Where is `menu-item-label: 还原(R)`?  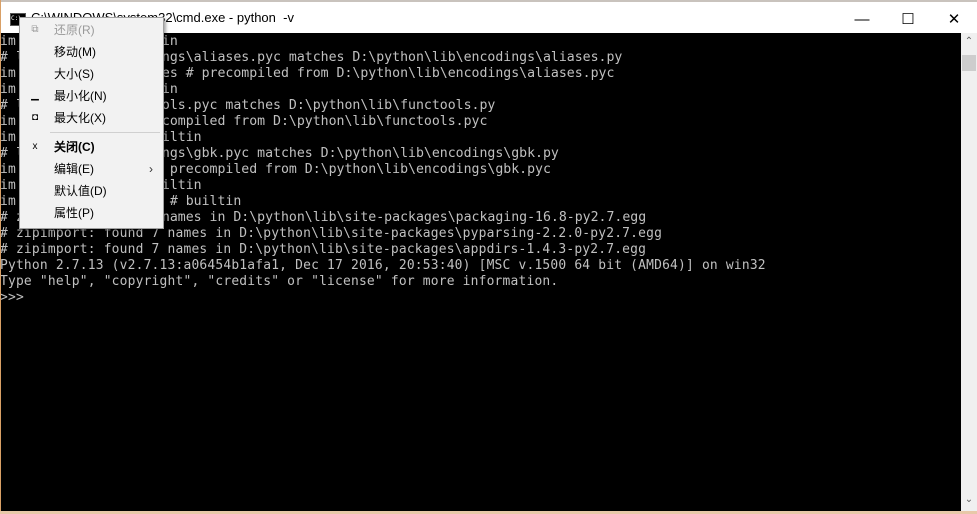 menu-item-label: 还原(R) is located at coordinates (74, 30).